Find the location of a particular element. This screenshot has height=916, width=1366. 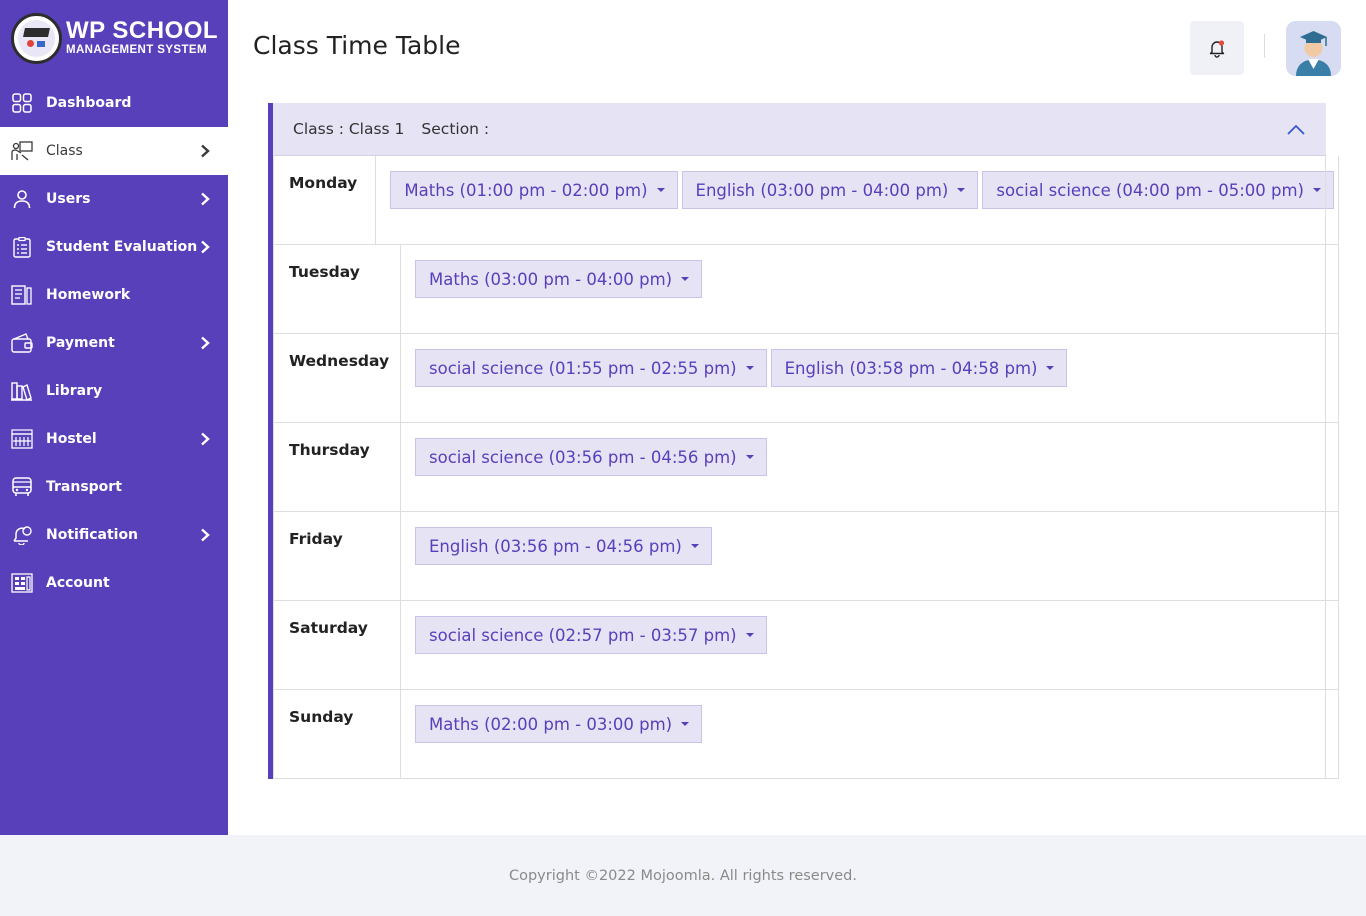

subject-slot-dropdown: social science (03:56 pm - 04:56 pm) is located at coordinates (591, 457).